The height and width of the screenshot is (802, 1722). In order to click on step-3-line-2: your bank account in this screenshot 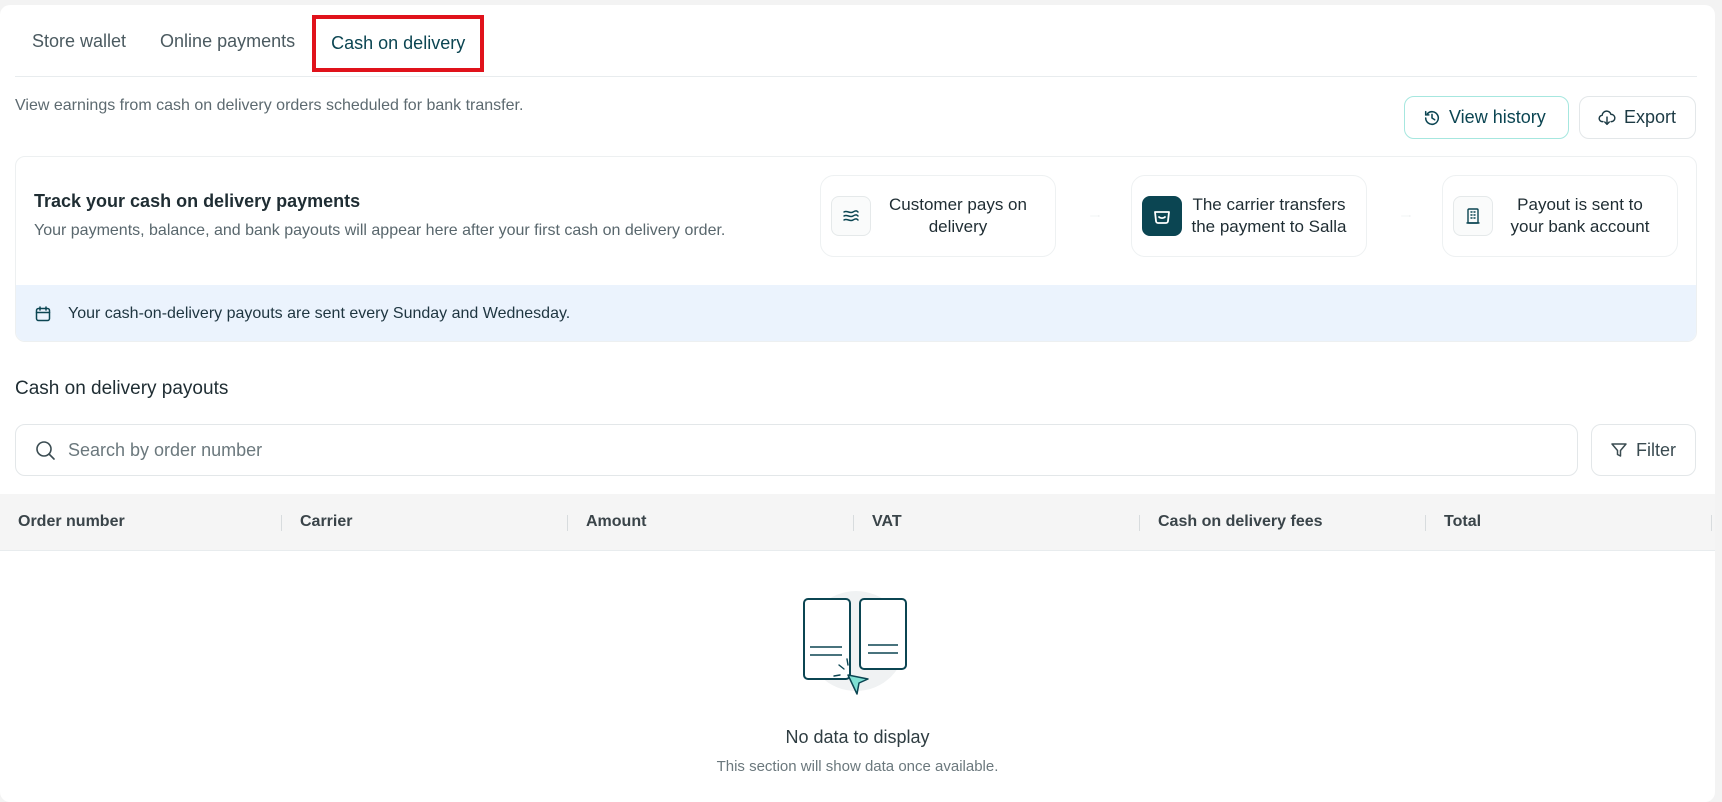, I will do `click(1580, 226)`.